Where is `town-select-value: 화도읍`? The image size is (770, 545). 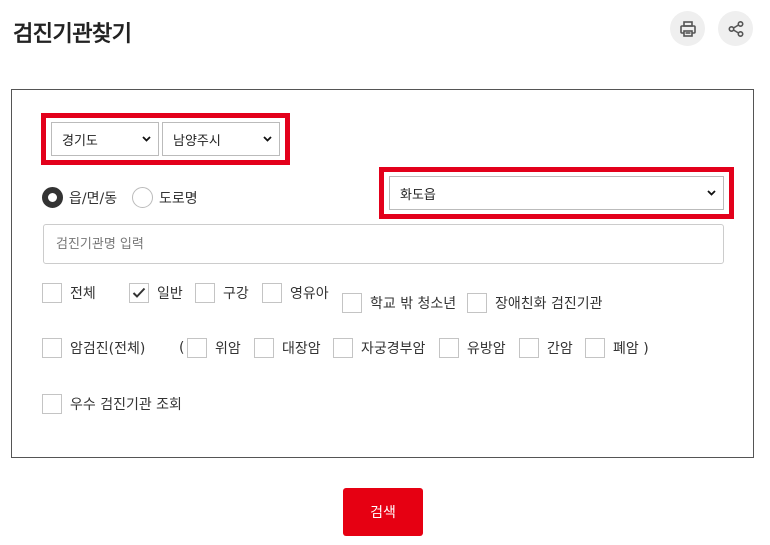
town-select-value: 화도읍 is located at coordinates (418, 195).